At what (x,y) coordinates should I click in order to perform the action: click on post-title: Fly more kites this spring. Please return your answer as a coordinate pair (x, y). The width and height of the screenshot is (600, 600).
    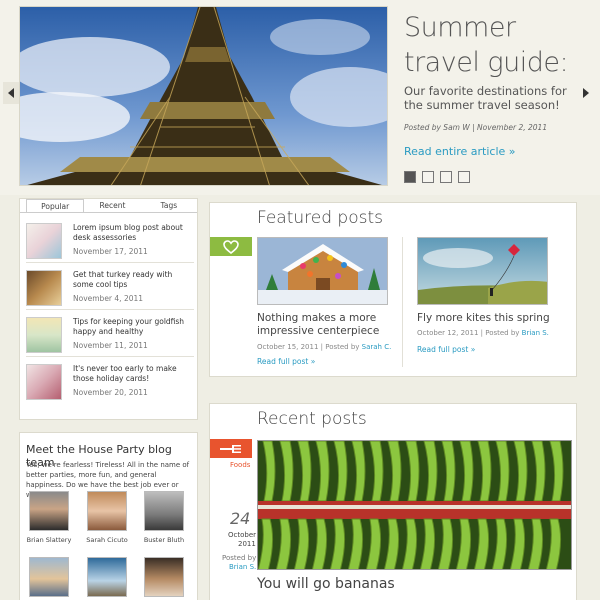
    Looking at the image, I should click on (492, 318).